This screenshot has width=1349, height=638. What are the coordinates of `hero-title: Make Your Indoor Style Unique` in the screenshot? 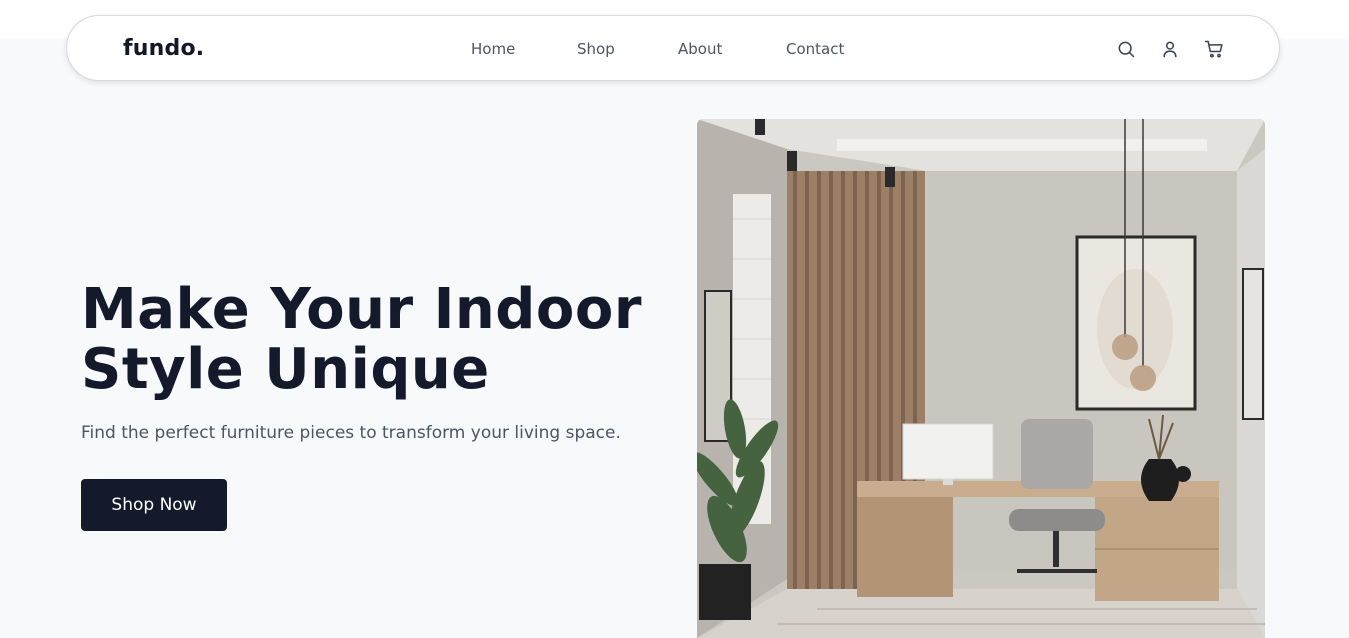 It's located at (381, 340).